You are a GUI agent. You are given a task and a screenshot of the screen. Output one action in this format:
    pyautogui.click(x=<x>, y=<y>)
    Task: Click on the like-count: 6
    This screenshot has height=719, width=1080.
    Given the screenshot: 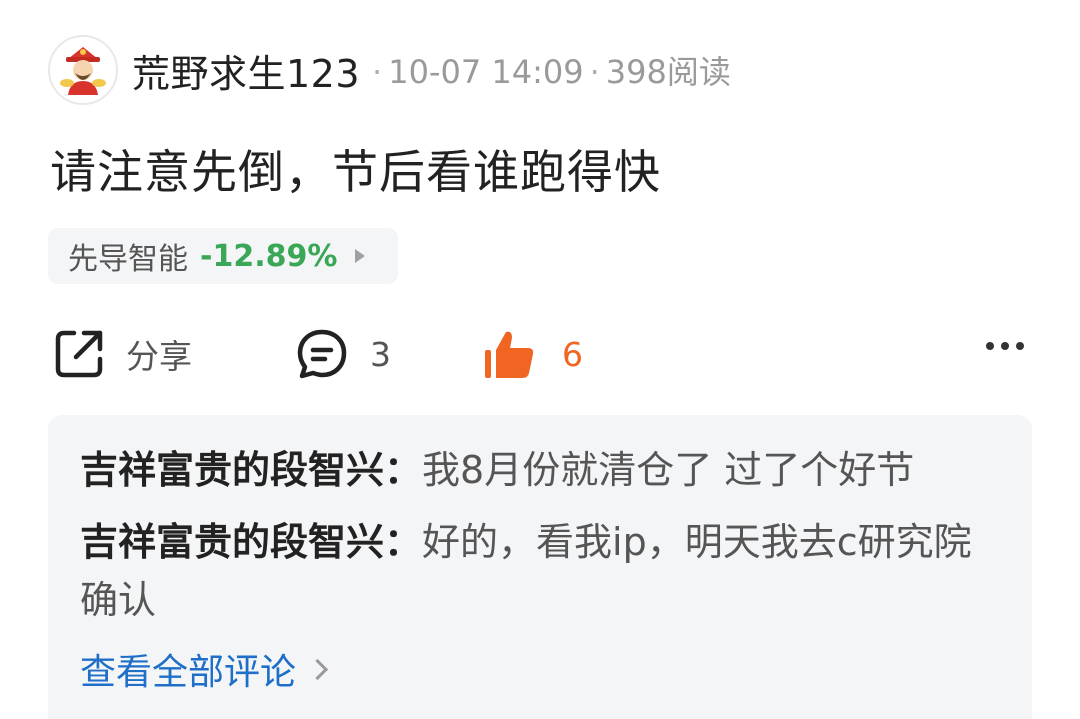 What is the action you would take?
    pyautogui.click(x=572, y=354)
    